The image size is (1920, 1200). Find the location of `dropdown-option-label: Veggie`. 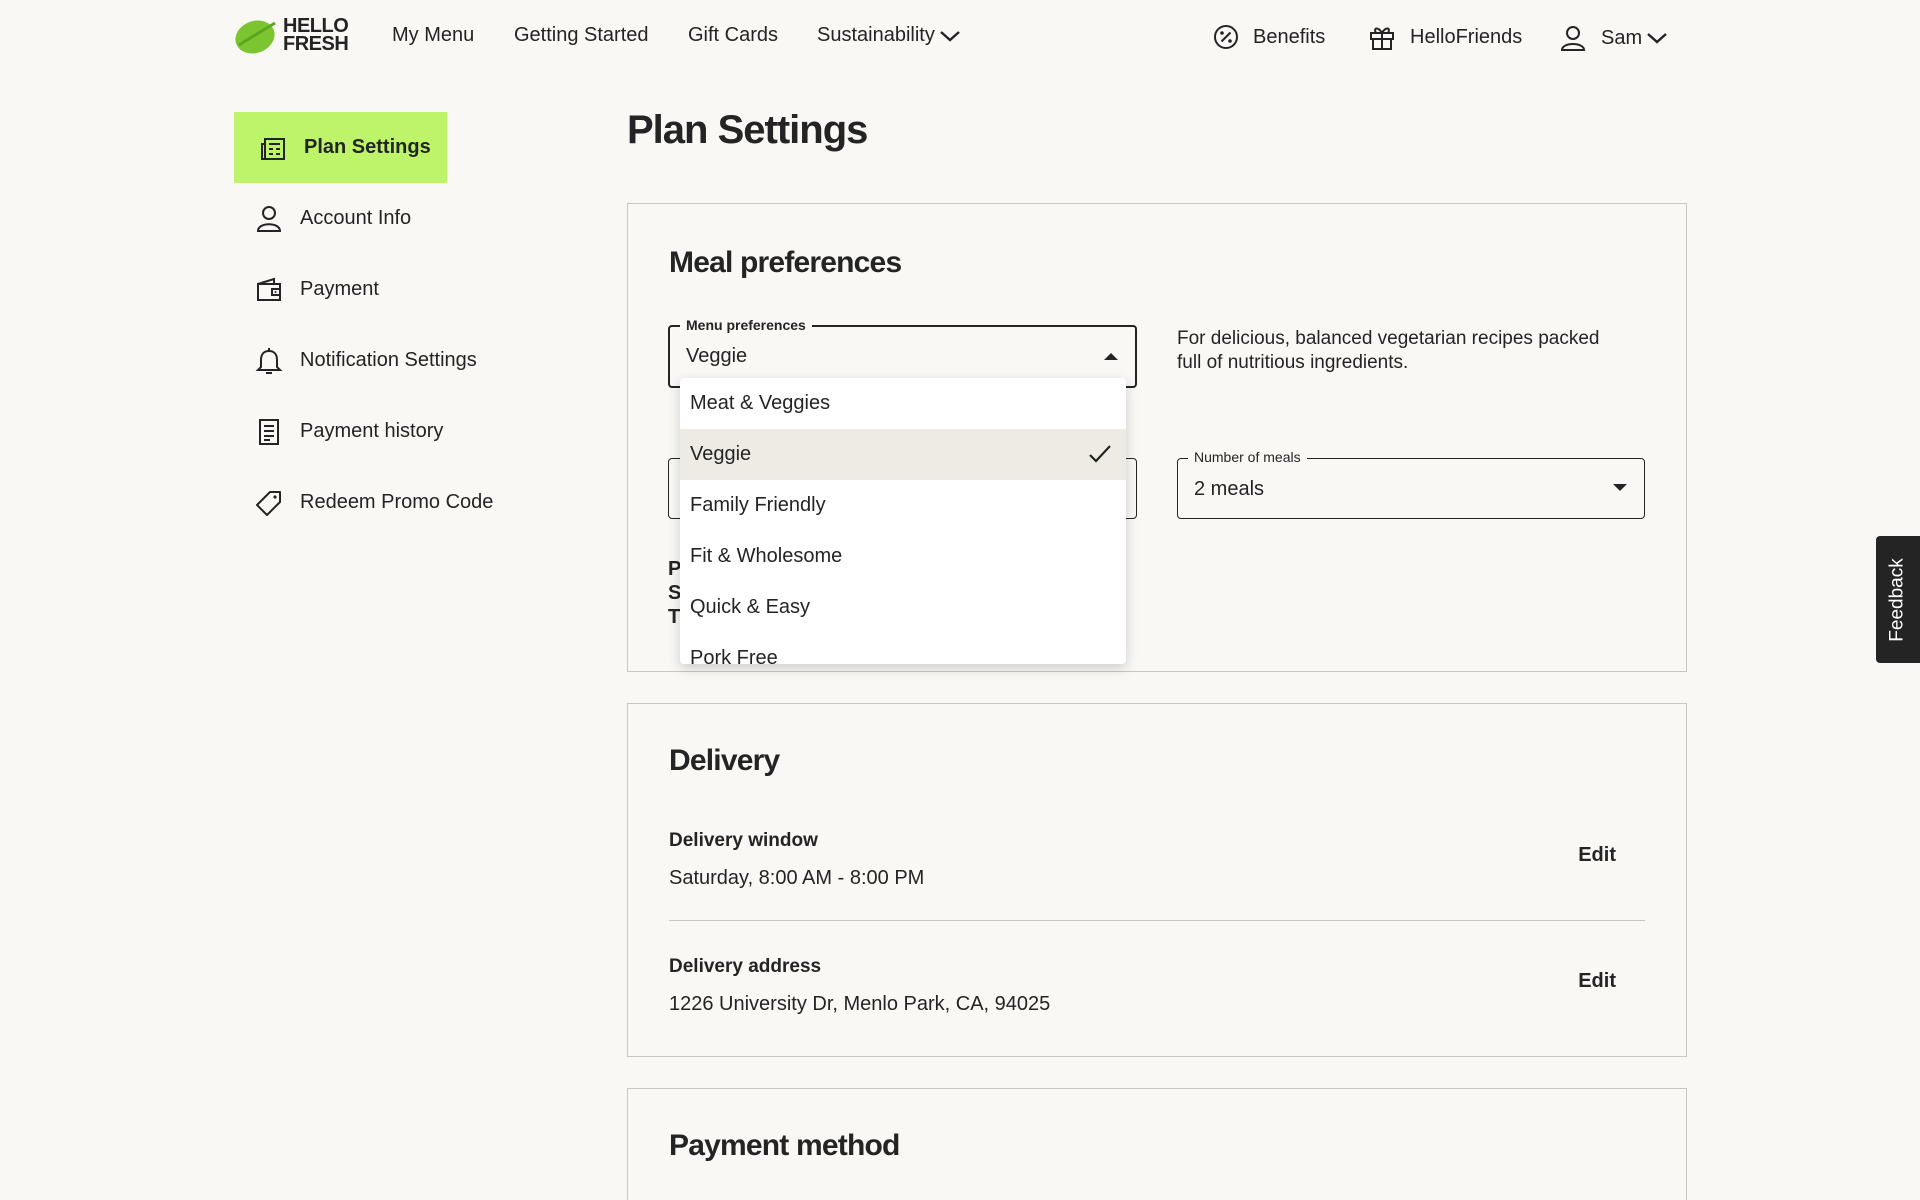

dropdown-option-label: Veggie is located at coordinates (721, 454).